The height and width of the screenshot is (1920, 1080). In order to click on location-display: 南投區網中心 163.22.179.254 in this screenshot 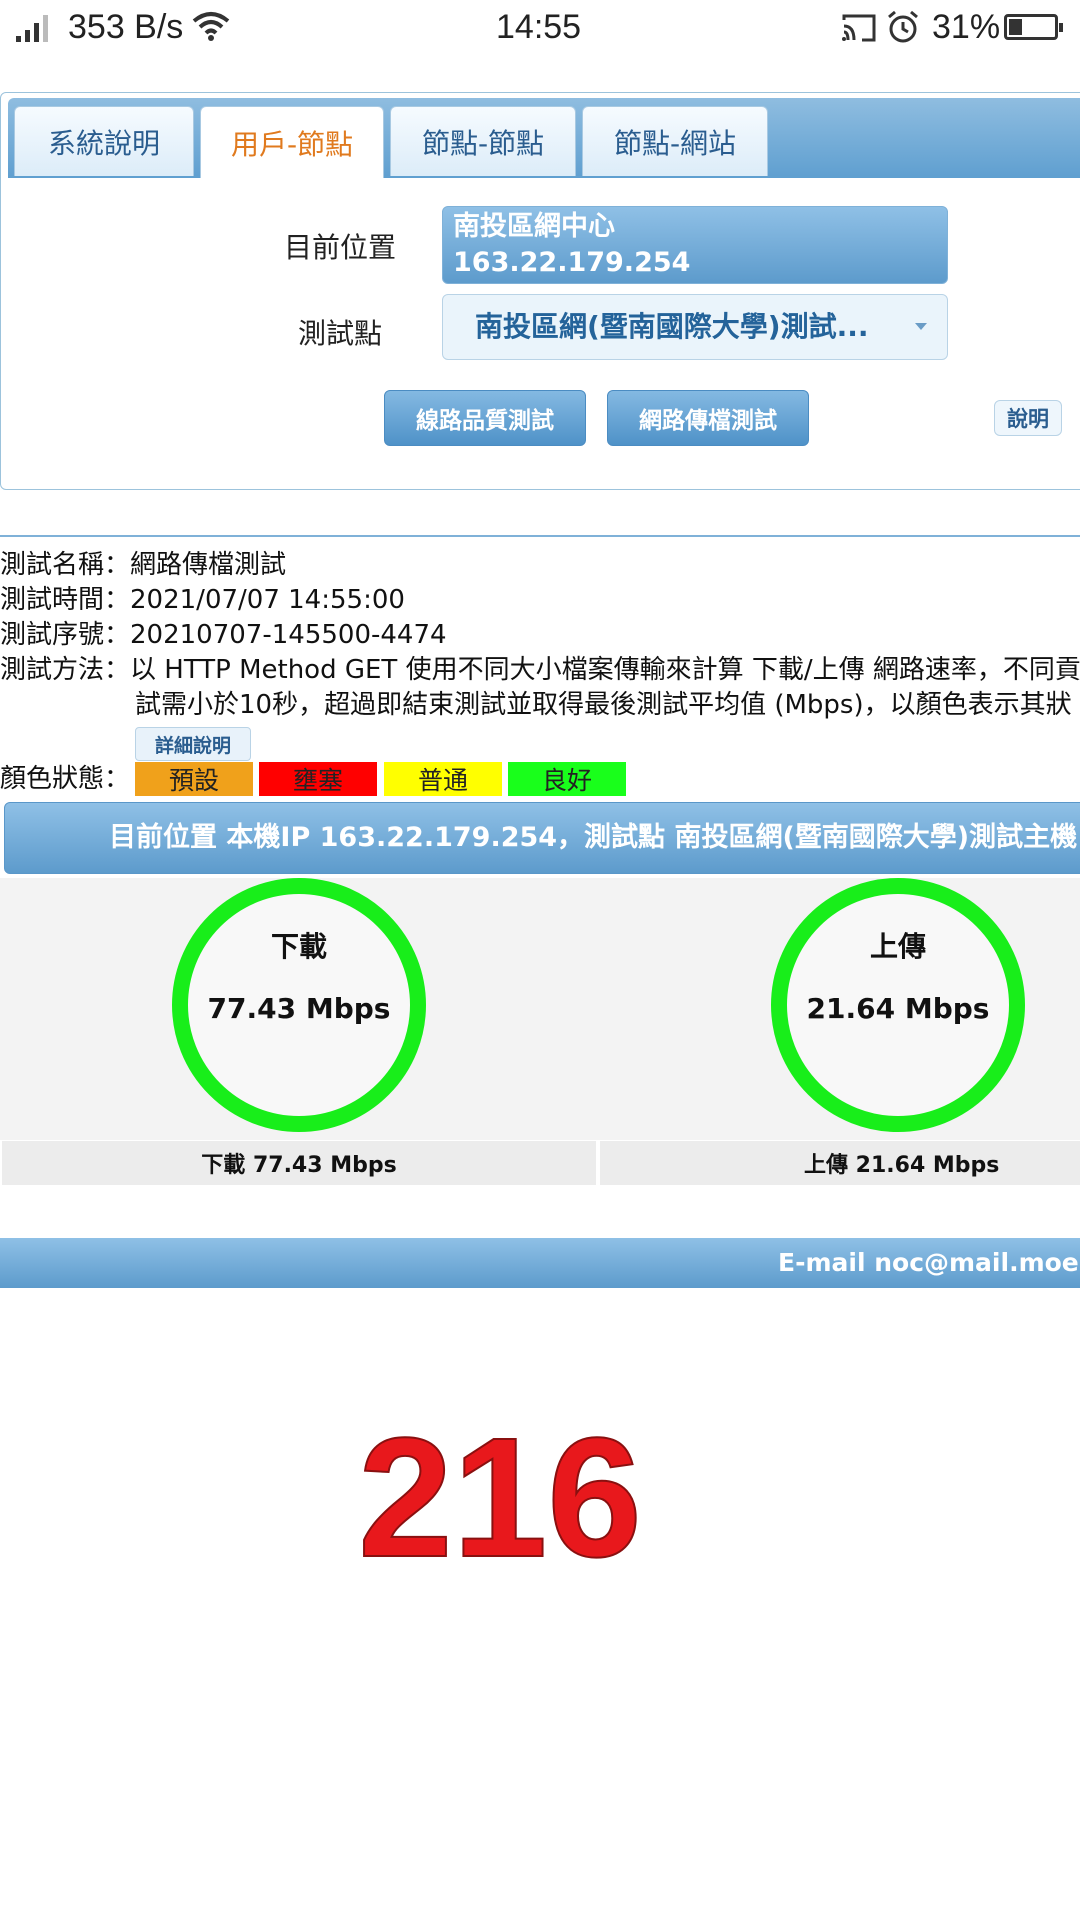, I will do `click(695, 245)`.